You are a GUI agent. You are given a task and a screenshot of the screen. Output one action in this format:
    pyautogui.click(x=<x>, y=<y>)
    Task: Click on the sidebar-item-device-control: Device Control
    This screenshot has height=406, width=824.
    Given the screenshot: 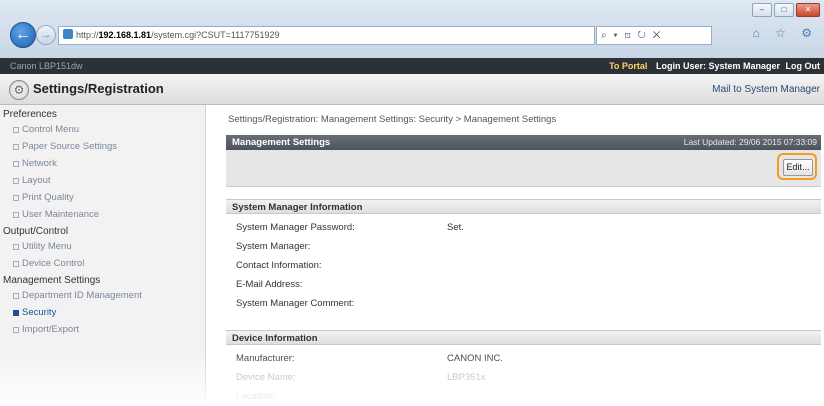 What is the action you would take?
    pyautogui.click(x=102, y=263)
    